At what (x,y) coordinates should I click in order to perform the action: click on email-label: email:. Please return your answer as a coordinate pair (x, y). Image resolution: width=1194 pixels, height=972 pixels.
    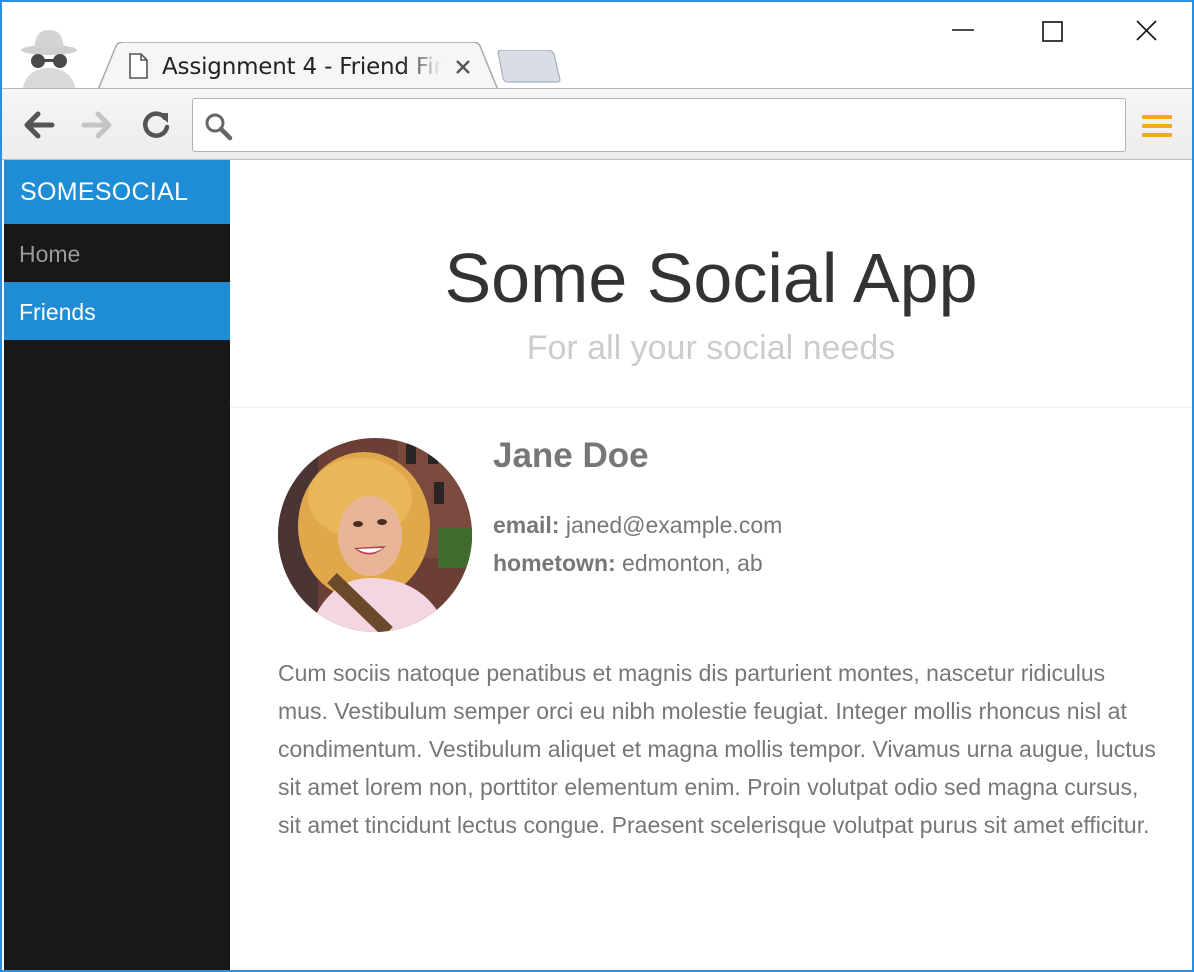
    Looking at the image, I should click on (526, 525).